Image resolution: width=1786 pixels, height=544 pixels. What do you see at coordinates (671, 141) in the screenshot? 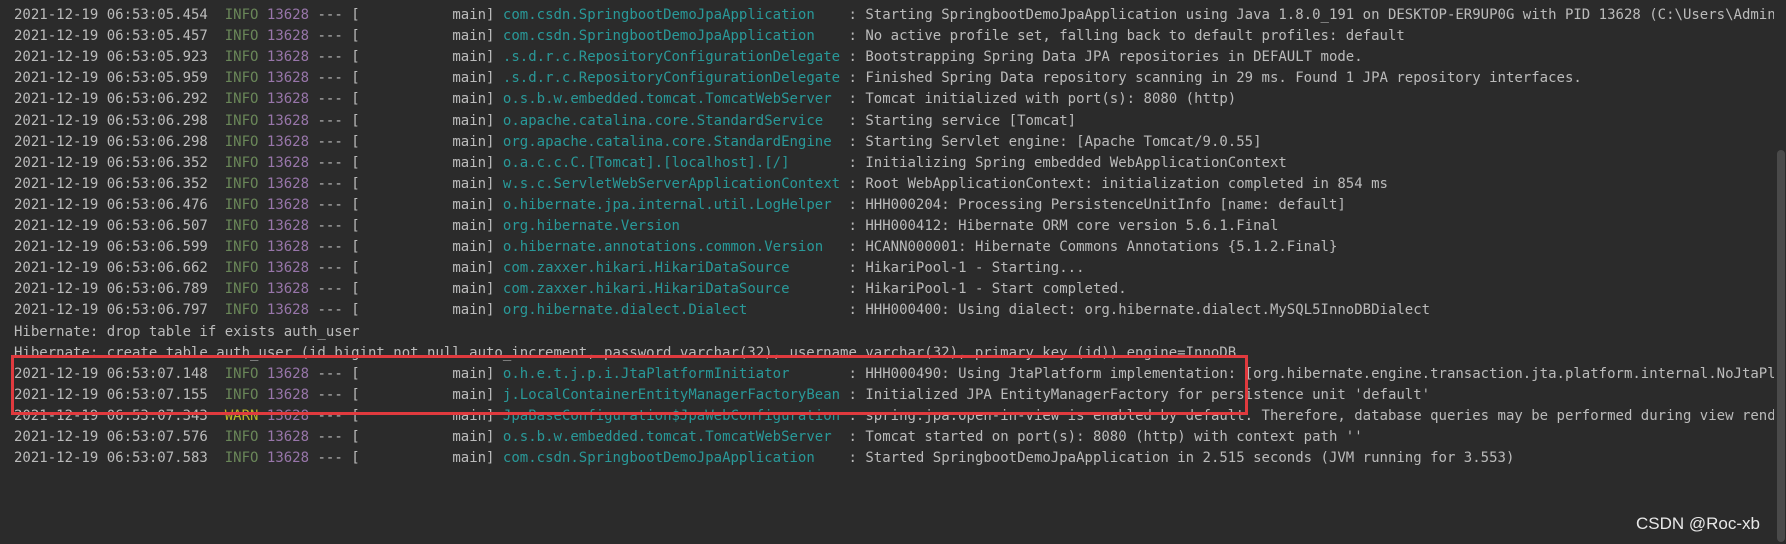
I see `log-logger: org.apache.catalina.core.StandardEngine` at bounding box center [671, 141].